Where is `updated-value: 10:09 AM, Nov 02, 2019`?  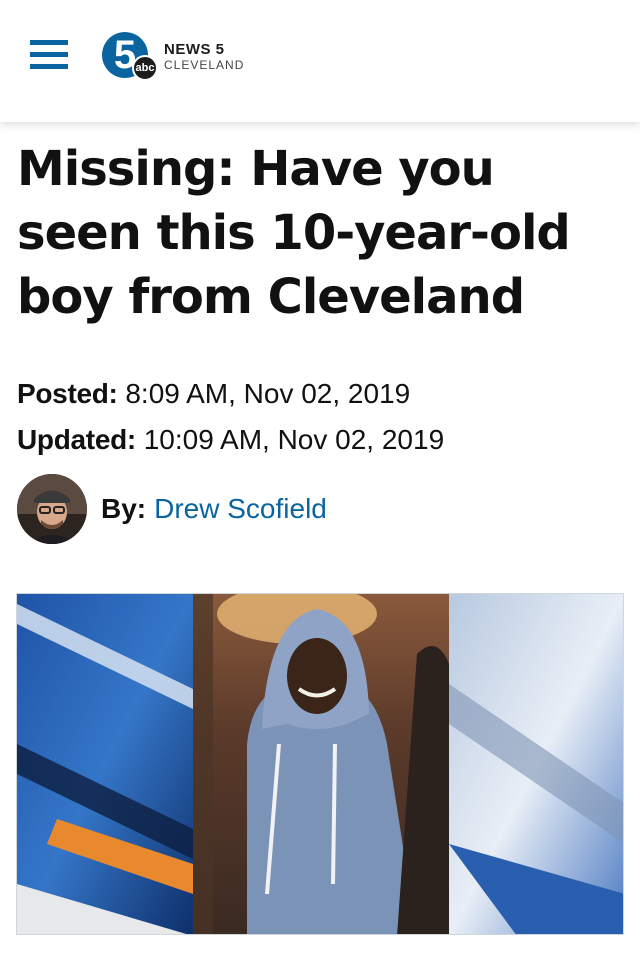 updated-value: 10:09 AM, Nov 02, 2019 is located at coordinates (294, 439).